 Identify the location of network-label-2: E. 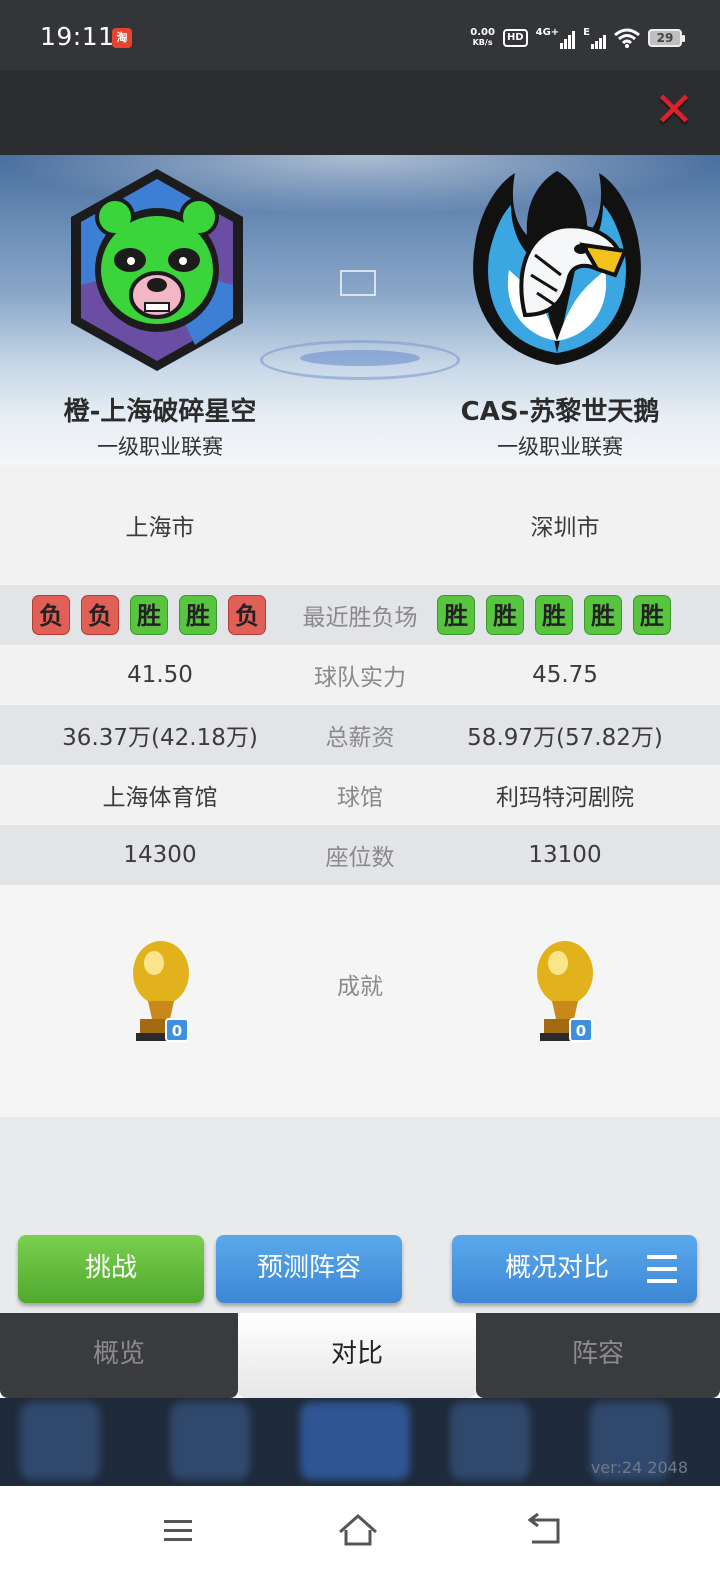
(586, 32).